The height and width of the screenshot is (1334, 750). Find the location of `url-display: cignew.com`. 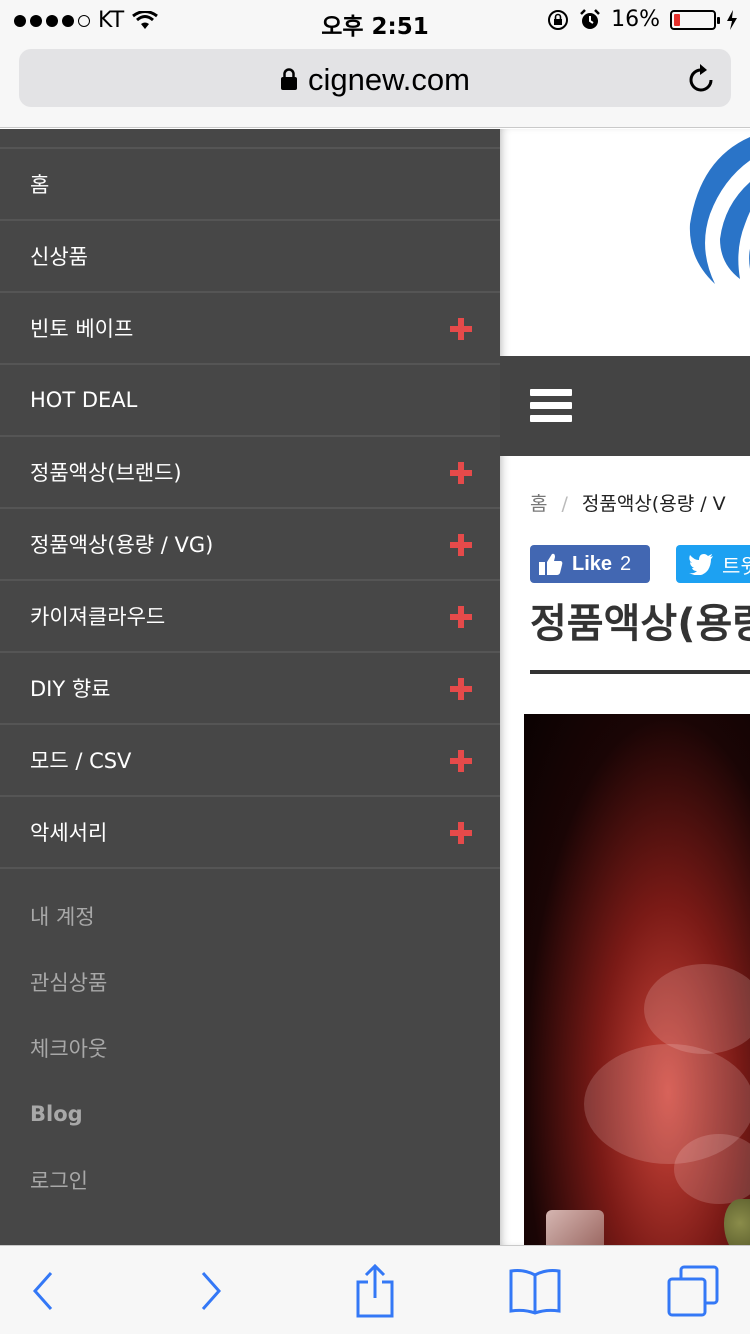

url-display: cignew.com is located at coordinates (375, 80).